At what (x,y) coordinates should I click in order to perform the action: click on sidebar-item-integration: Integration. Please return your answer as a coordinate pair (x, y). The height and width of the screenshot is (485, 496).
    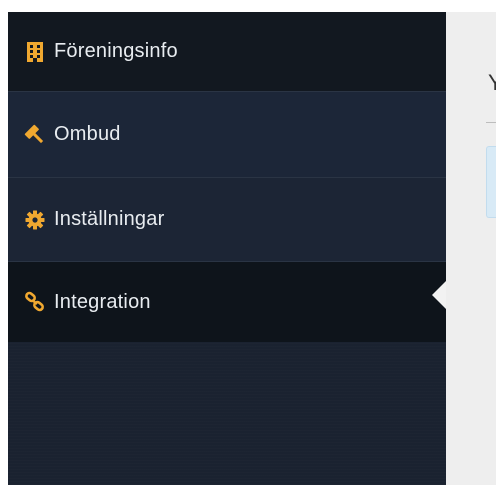
    Looking at the image, I should click on (227, 302).